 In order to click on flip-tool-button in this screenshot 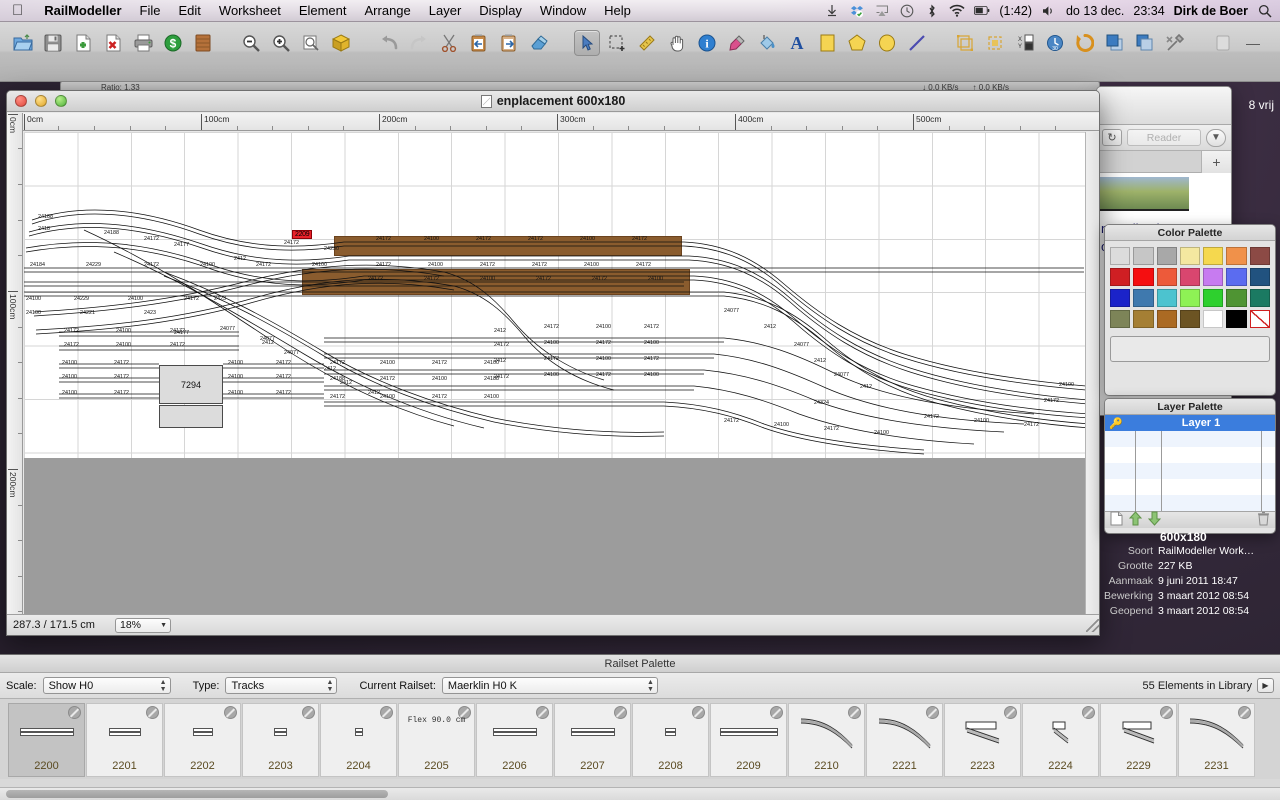, I will do `click(1085, 43)`.